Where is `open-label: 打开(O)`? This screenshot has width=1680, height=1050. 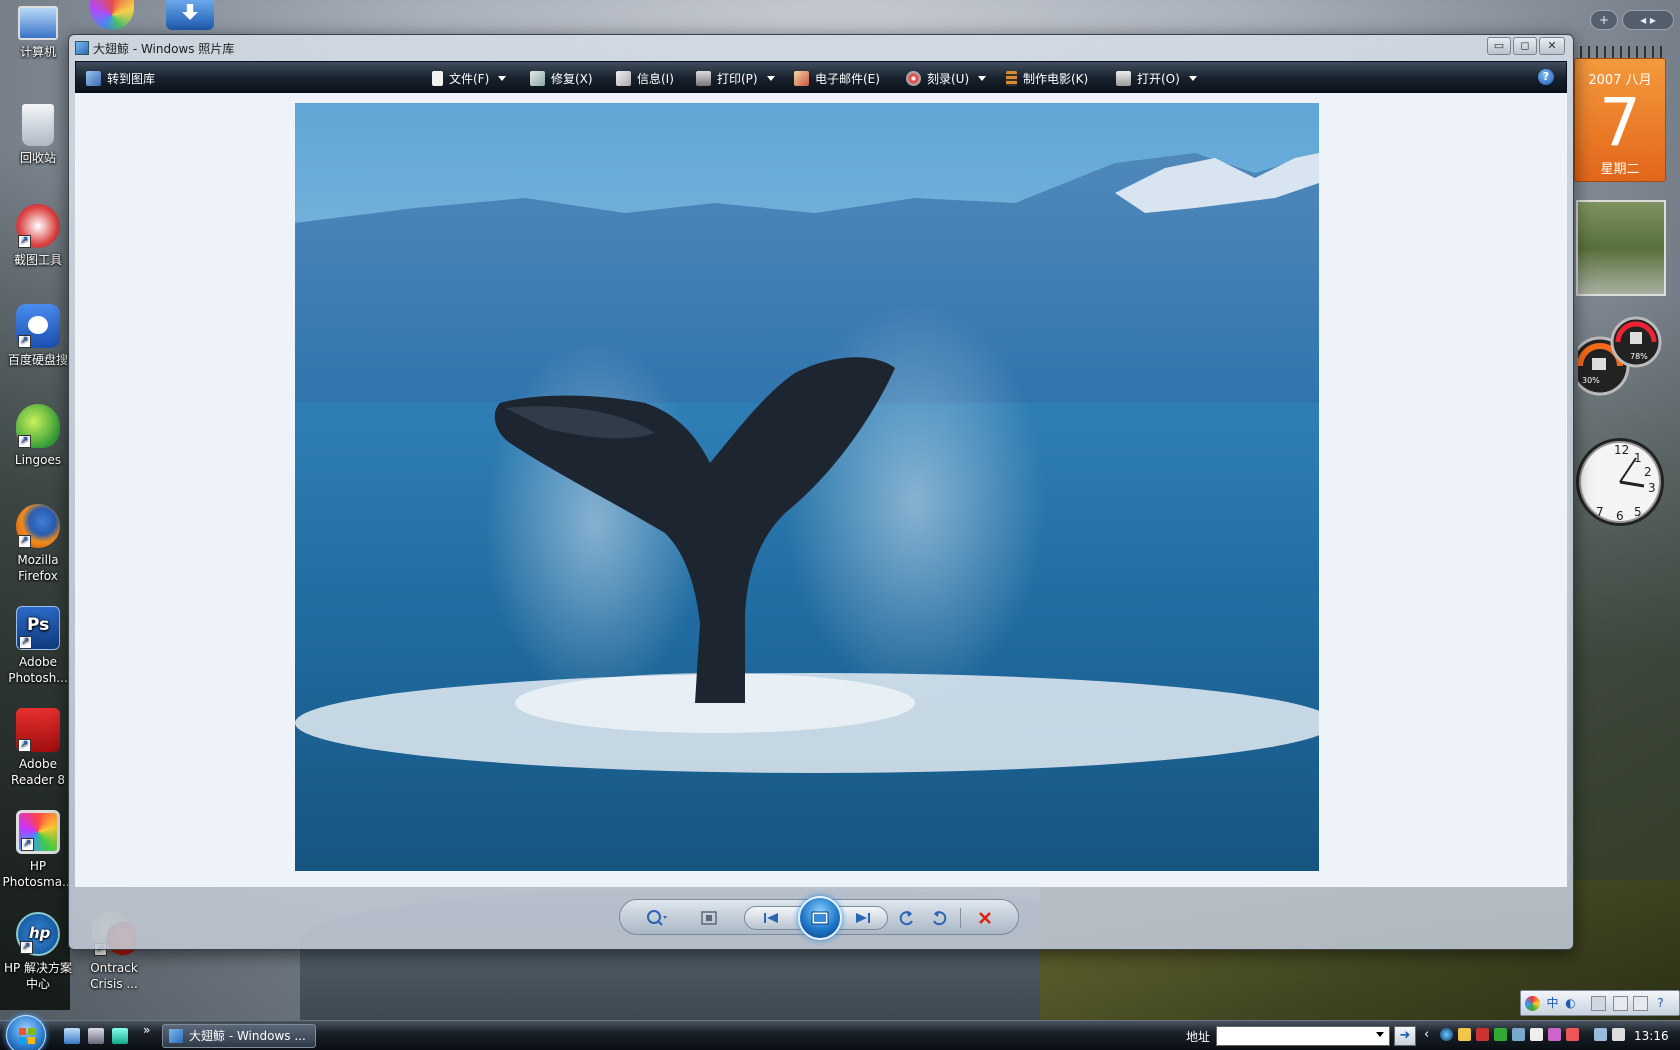
open-label: 打开(O) is located at coordinates (1158, 78).